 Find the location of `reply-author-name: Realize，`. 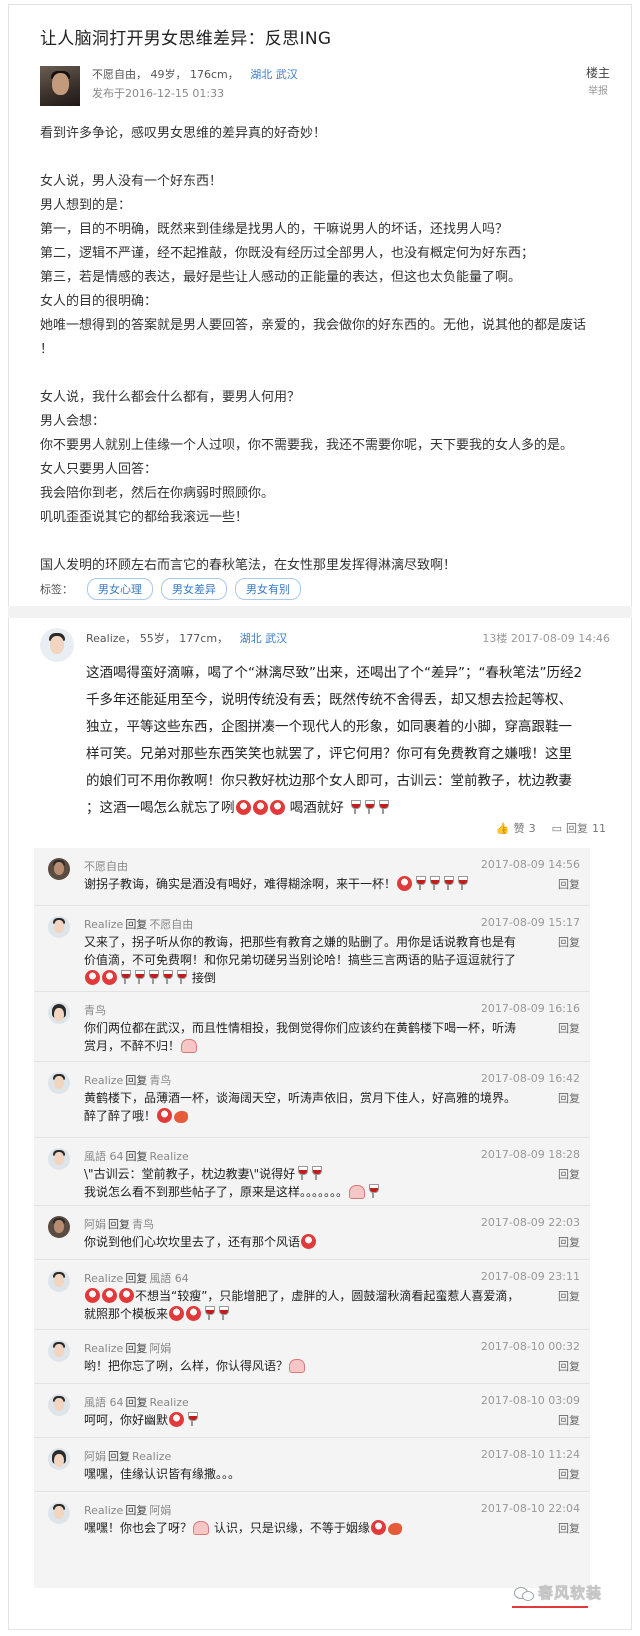

reply-author-name: Realize， is located at coordinates (111, 638).